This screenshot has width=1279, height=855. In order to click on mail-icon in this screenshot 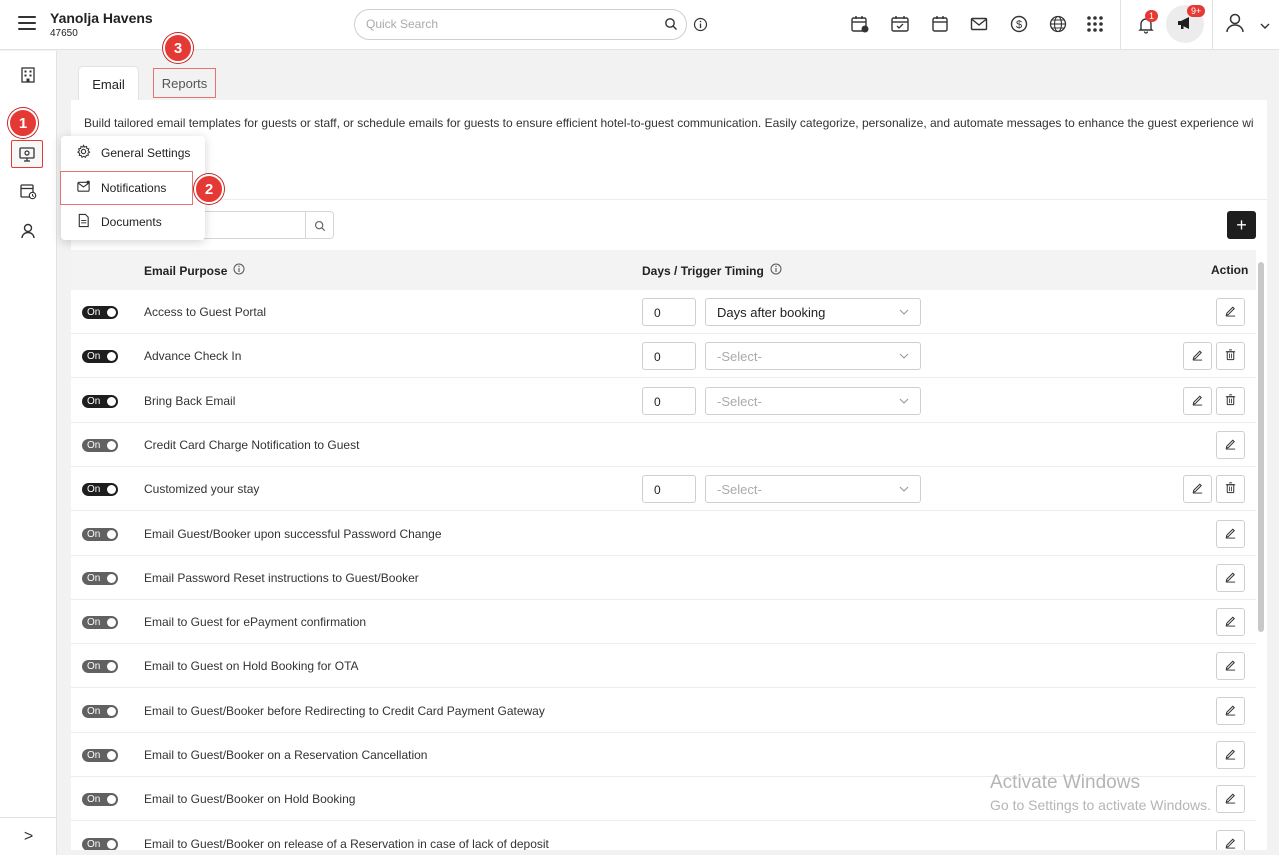, I will do `click(979, 24)`.